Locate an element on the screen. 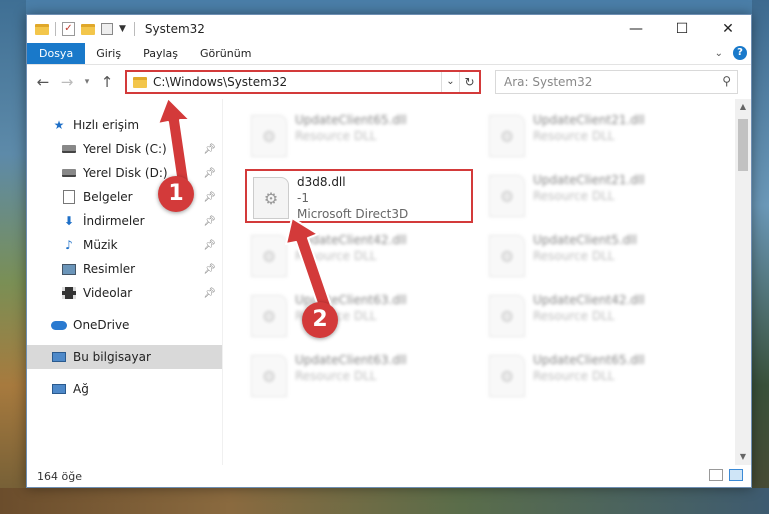 Image resolution: width=769 pixels, height=514 pixels. list-item: ⚙ UpdateClient63.dll Resource DLL is located at coordinates (359, 376).